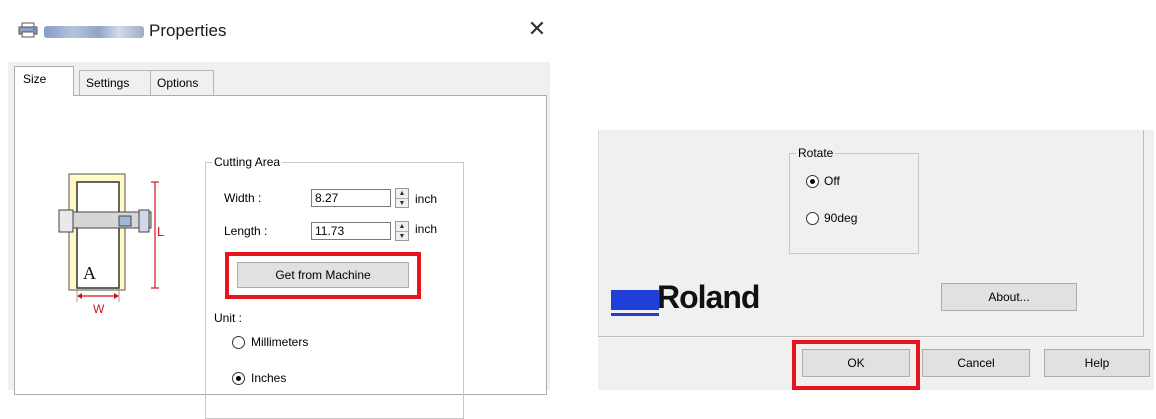 The width and height of the screenshot is (1156, 419). What do you see at coordinates (89, 273) in the screenshot?
I see `paper-letter: A` at bounding box center [89, 273].